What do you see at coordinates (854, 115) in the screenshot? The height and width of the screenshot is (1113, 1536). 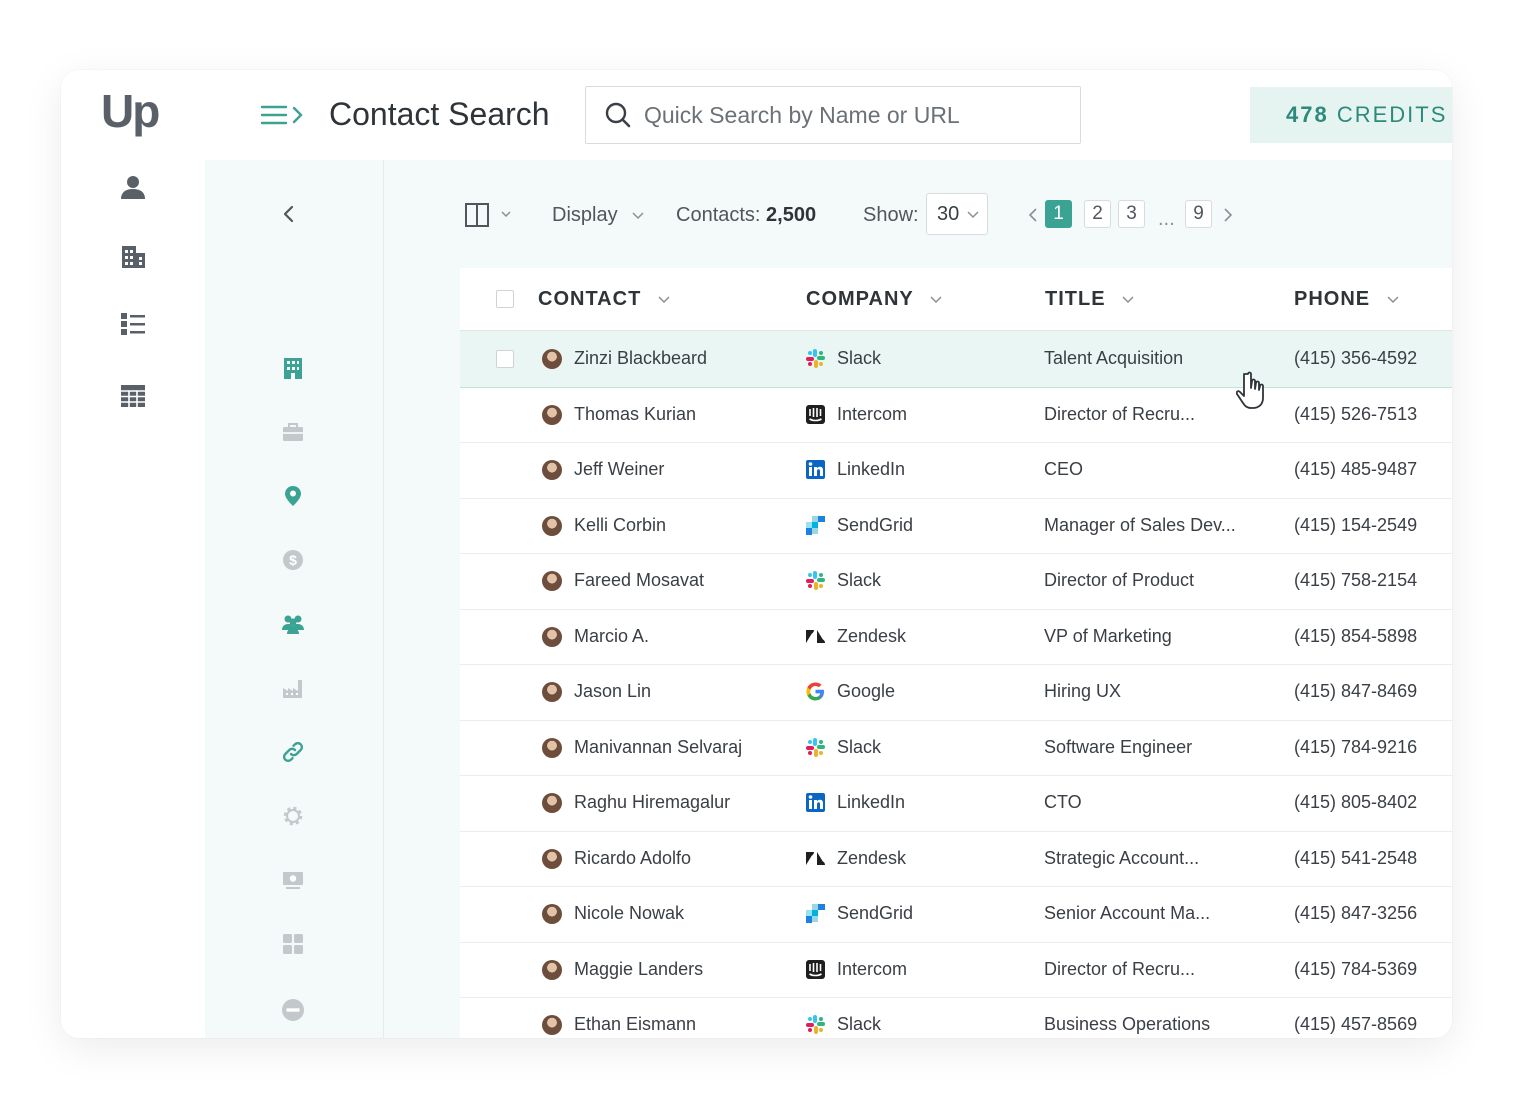 I see `search-input` at bounding box center [854, 115].